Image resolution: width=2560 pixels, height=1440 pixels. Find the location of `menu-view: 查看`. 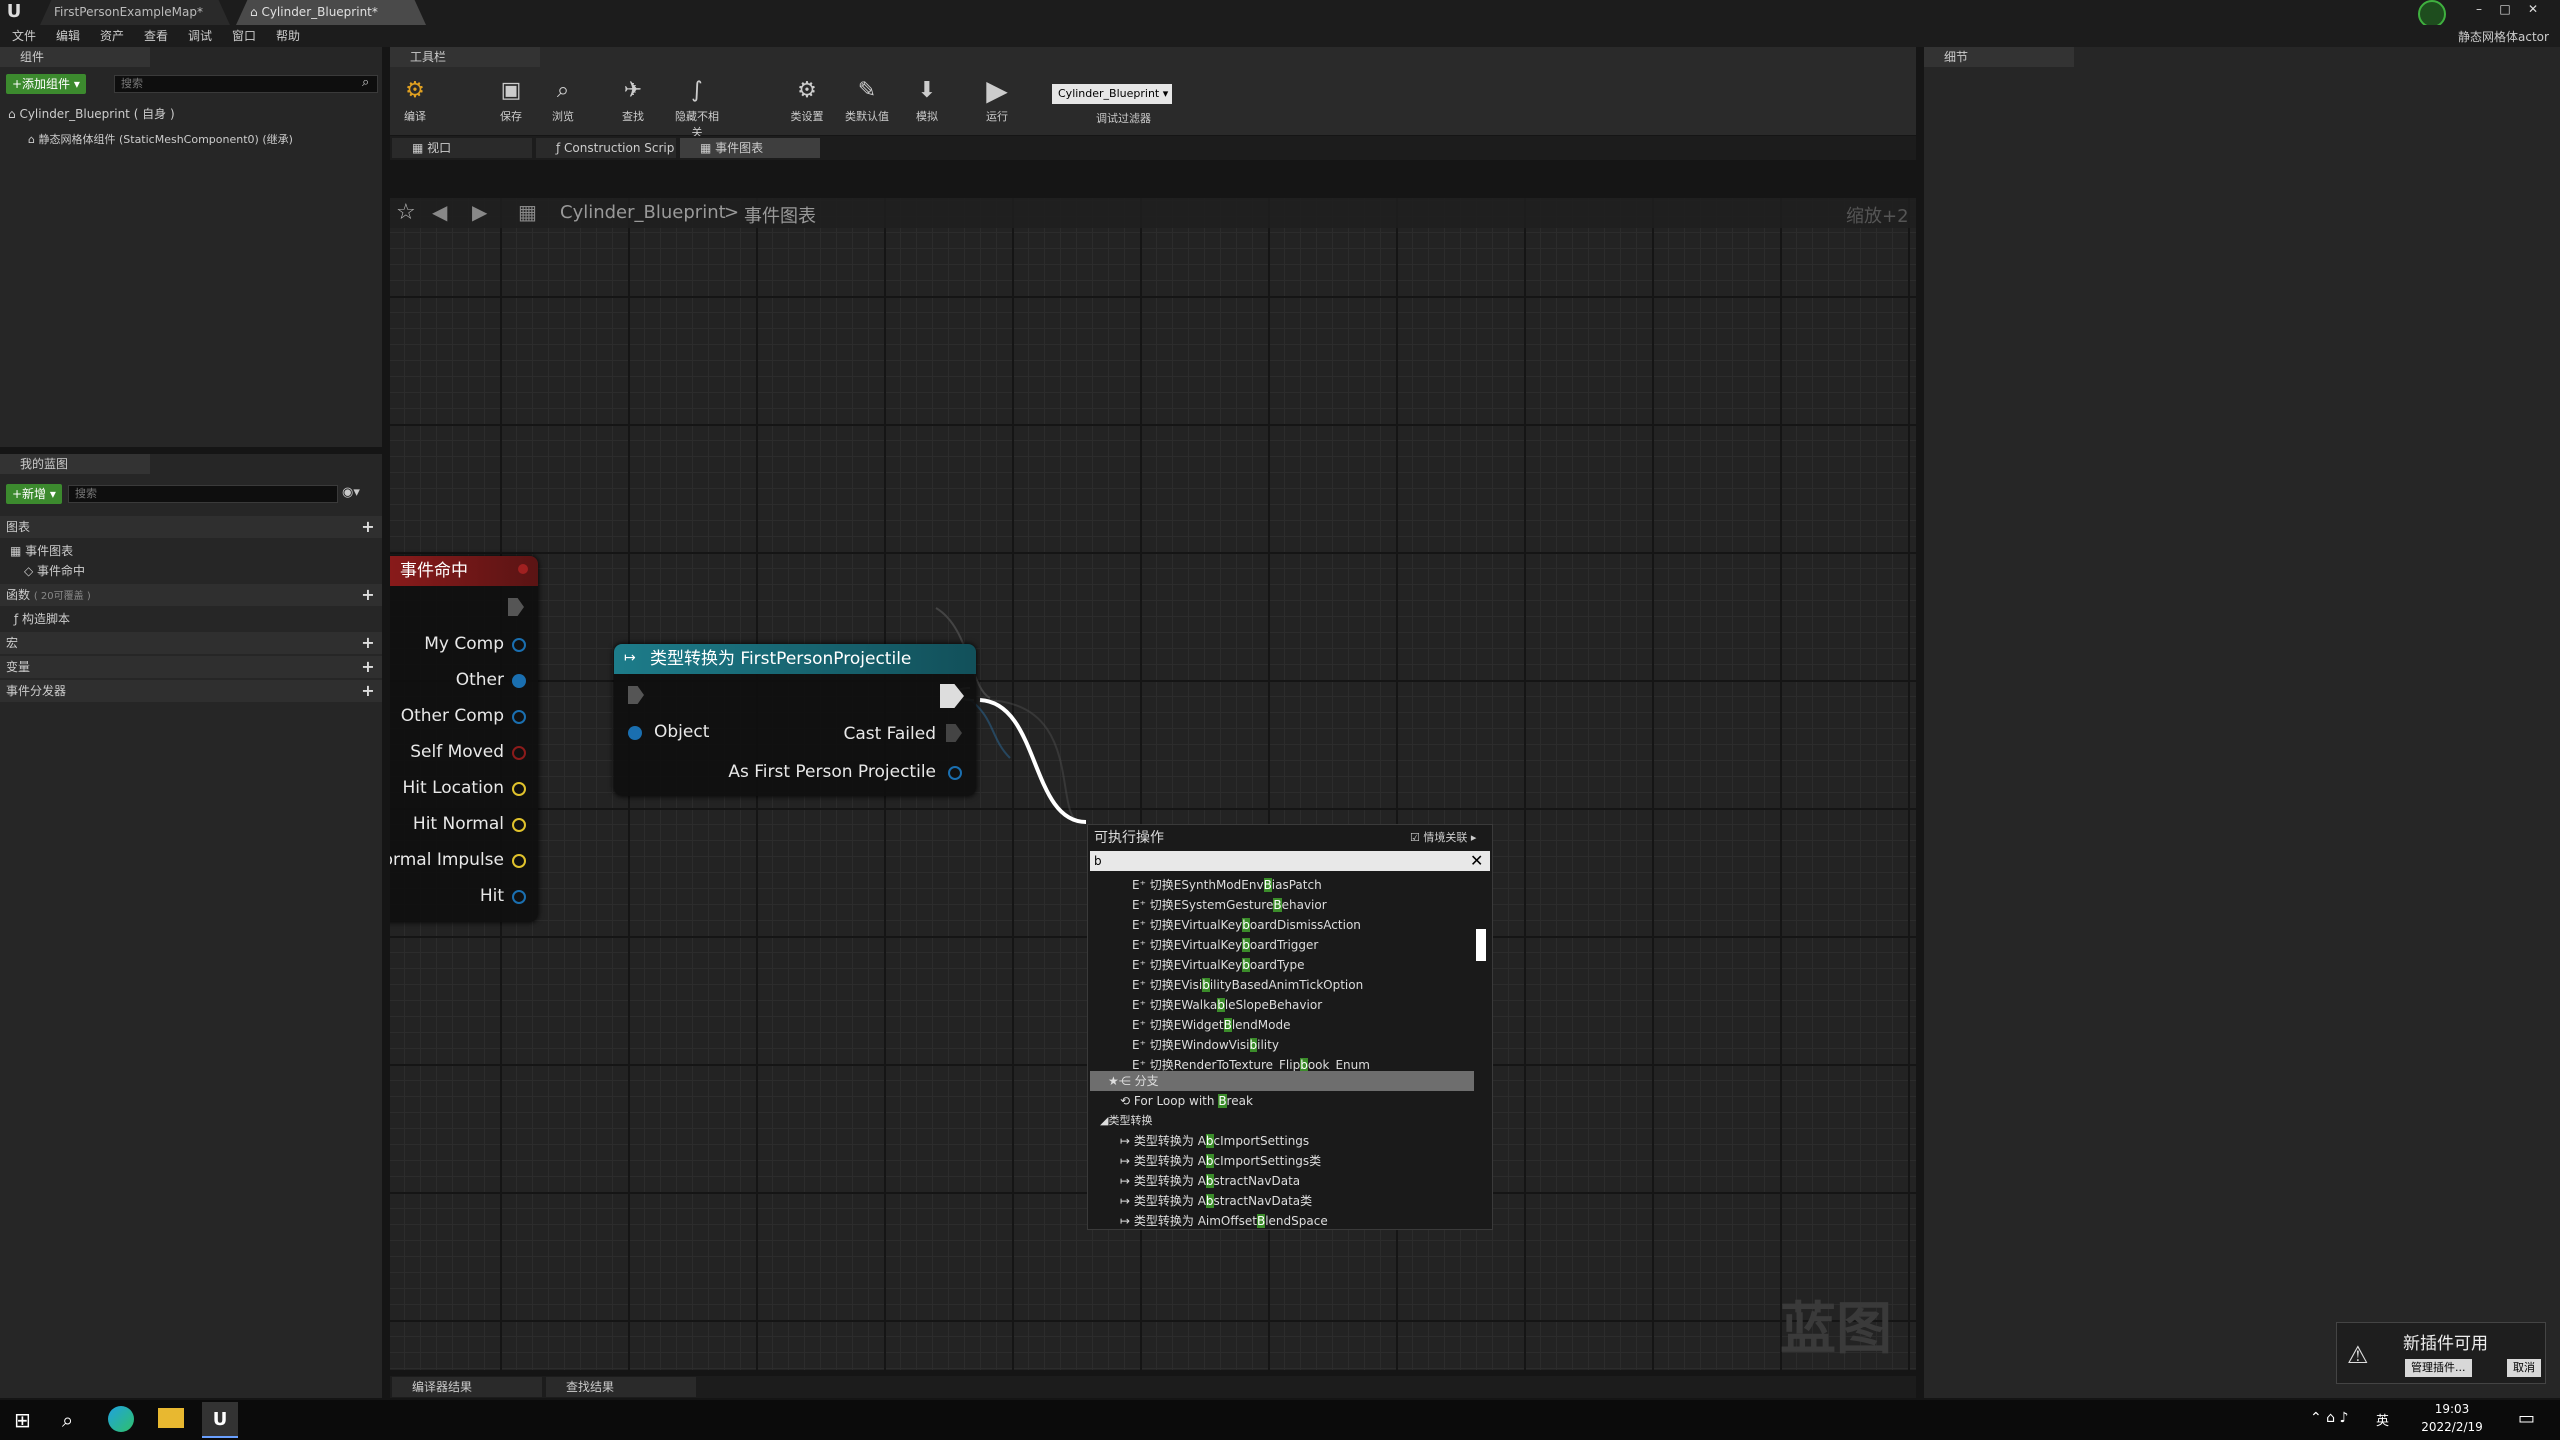

menu-view: 查看 is located at coordinates (156, 36).